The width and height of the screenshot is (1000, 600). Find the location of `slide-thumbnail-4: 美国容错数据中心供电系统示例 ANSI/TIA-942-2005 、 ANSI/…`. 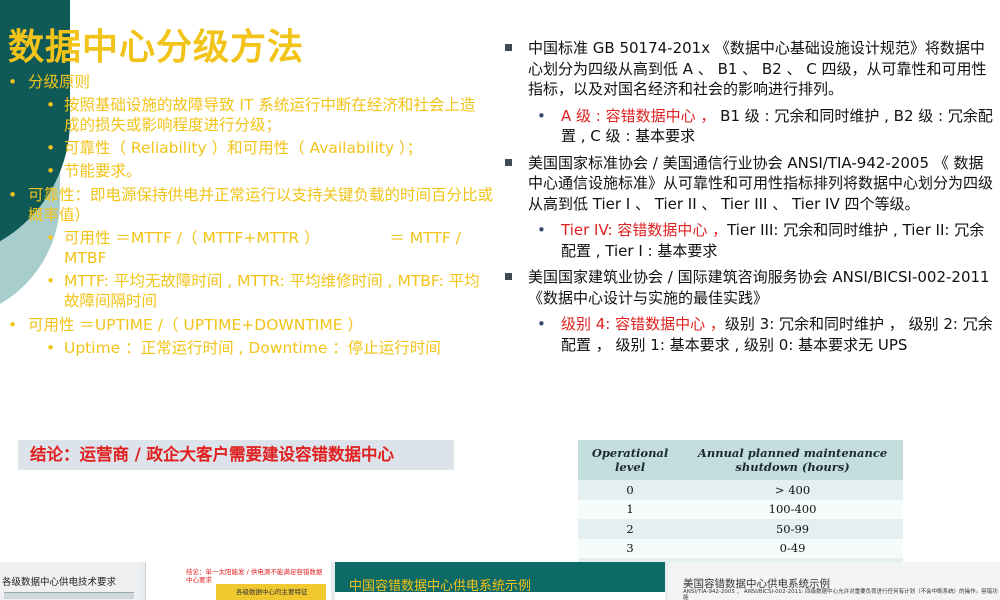

slide-thumbnail-4: 美国容错数据中心供电系统示例 ANSI/TIA-942-2005 、 ANSI/… is located at coordinates (834, 581).